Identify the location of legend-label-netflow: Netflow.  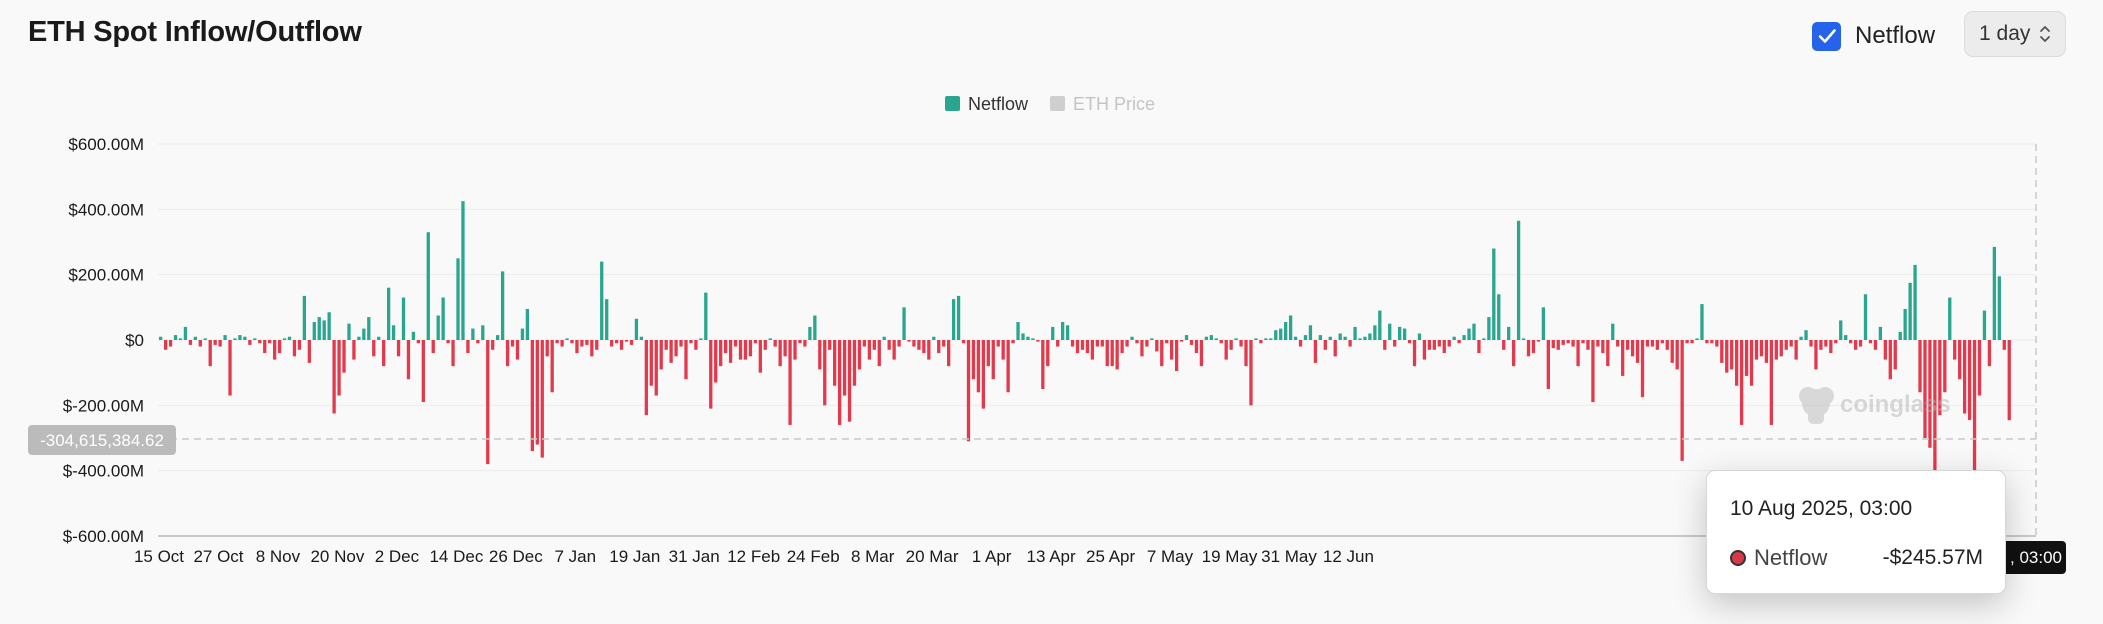
(998, 104).